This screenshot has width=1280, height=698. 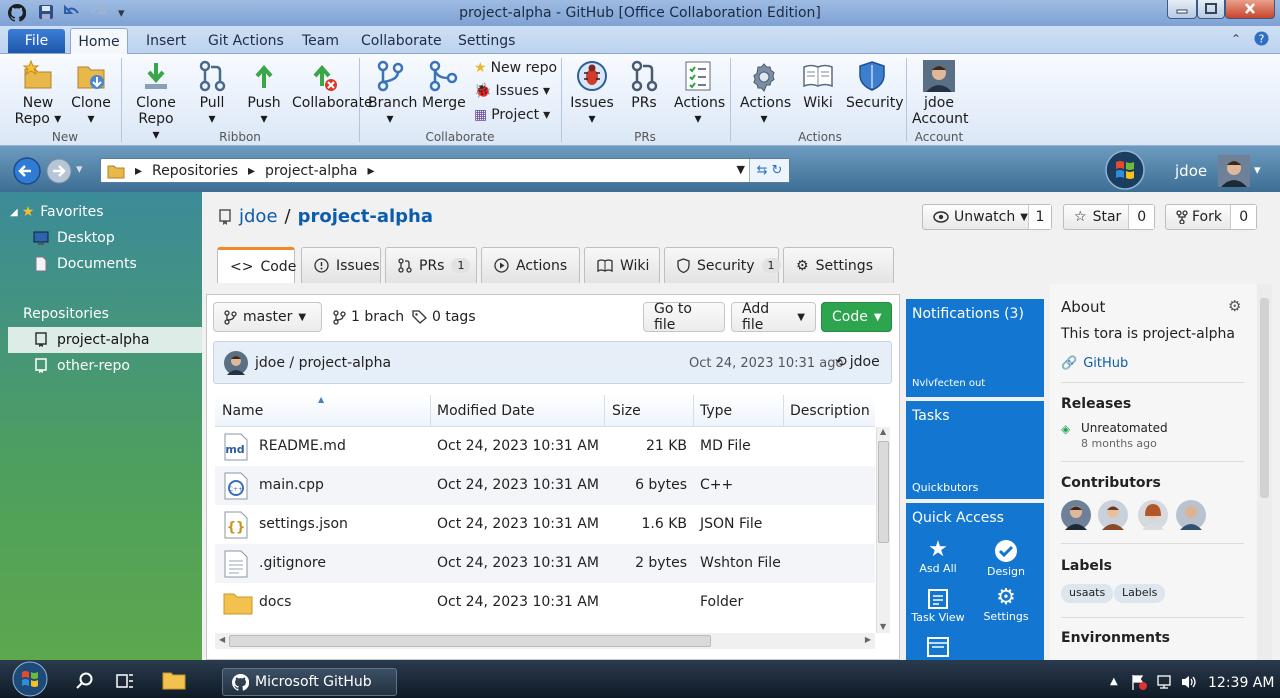 I want to click on clone-repo-button: Clone Repo ▾, so click(x=156, y=101).